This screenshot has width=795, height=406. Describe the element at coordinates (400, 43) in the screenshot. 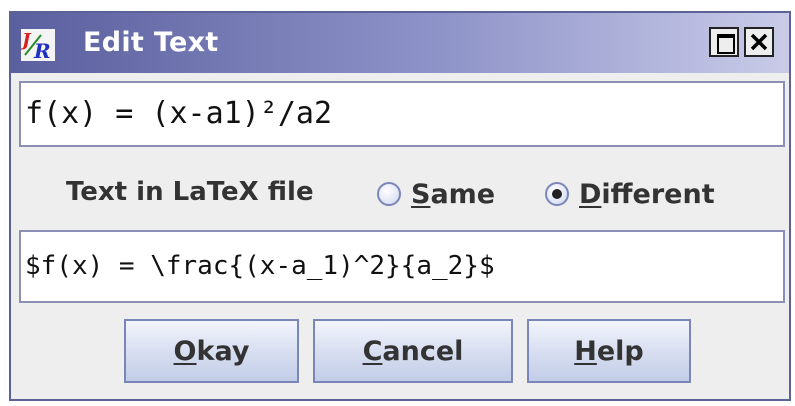

I see `title-bar: J R Edit Text` at that location.